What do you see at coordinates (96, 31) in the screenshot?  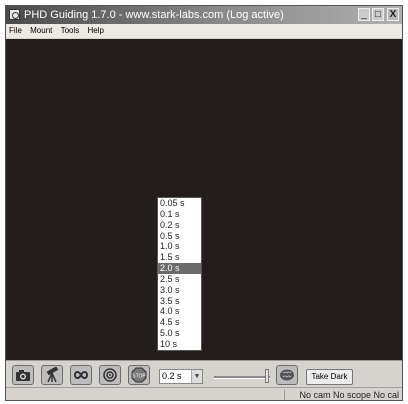 I see `menu-help: Help` at bounding box center [96, 31].